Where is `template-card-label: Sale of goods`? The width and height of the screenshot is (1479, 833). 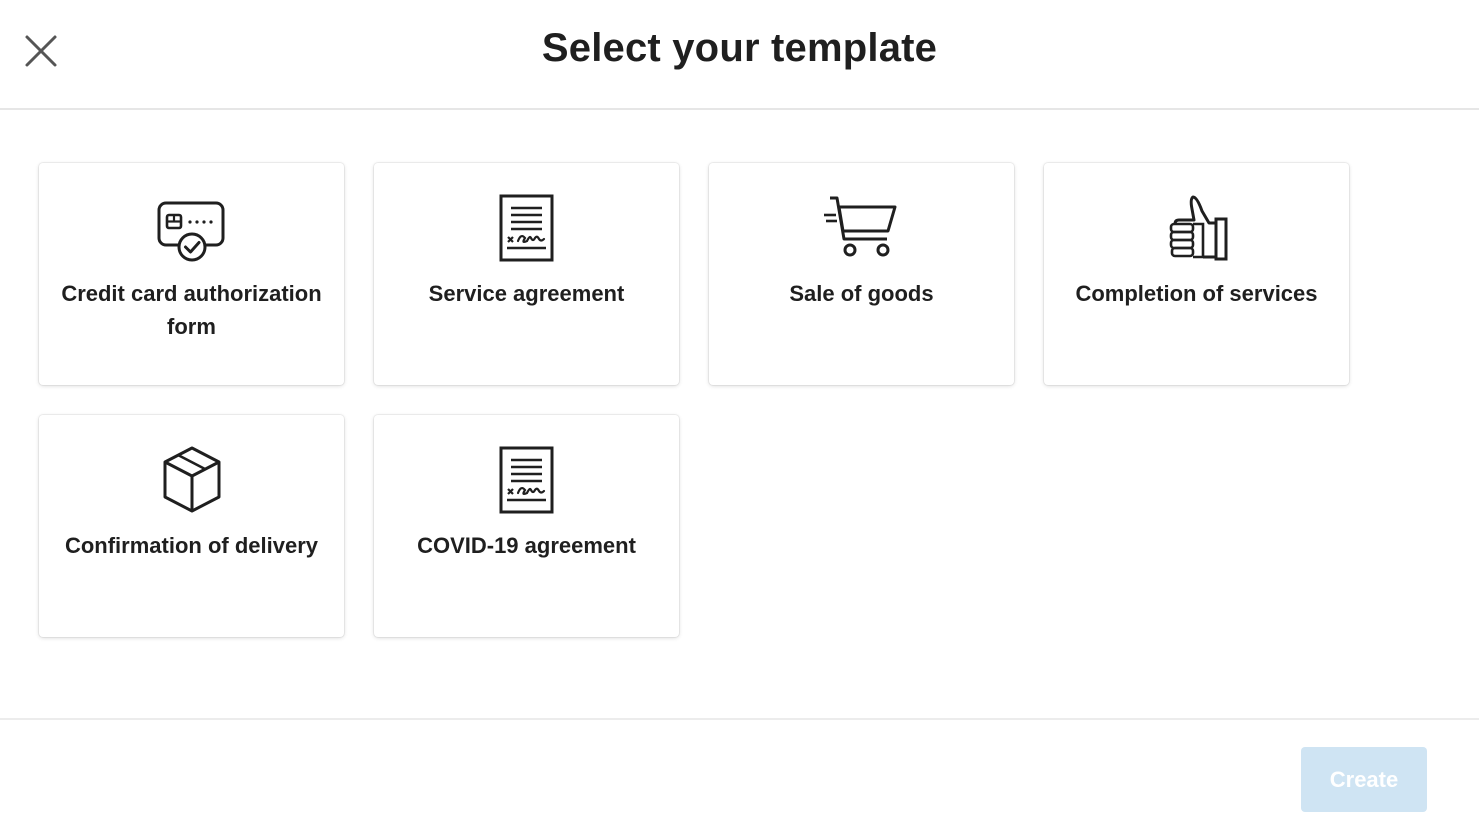
template-card-label: Sale of goods is located at coordinates (861, 293).